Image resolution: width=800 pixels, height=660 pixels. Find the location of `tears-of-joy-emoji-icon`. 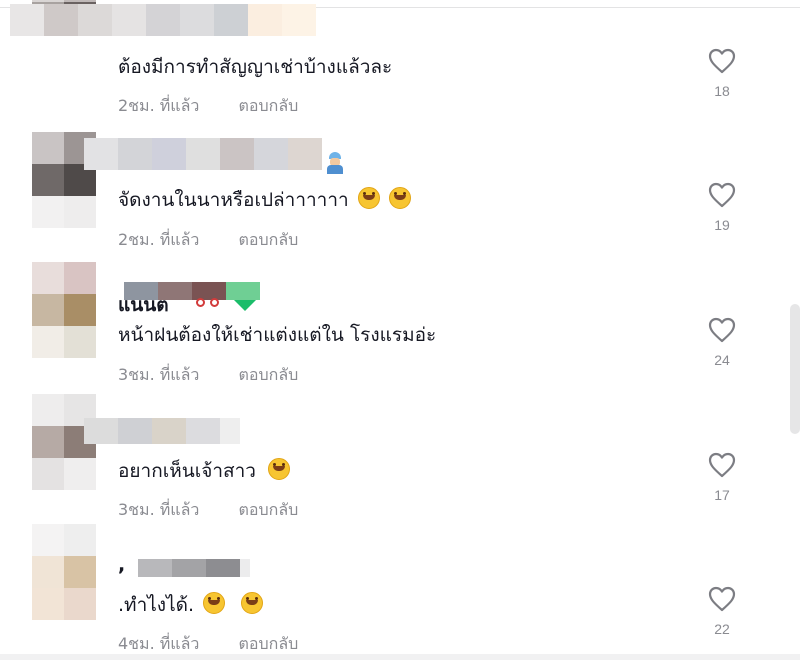

tears-of-joy-emoji-icon is located at coordinates (279, 469).